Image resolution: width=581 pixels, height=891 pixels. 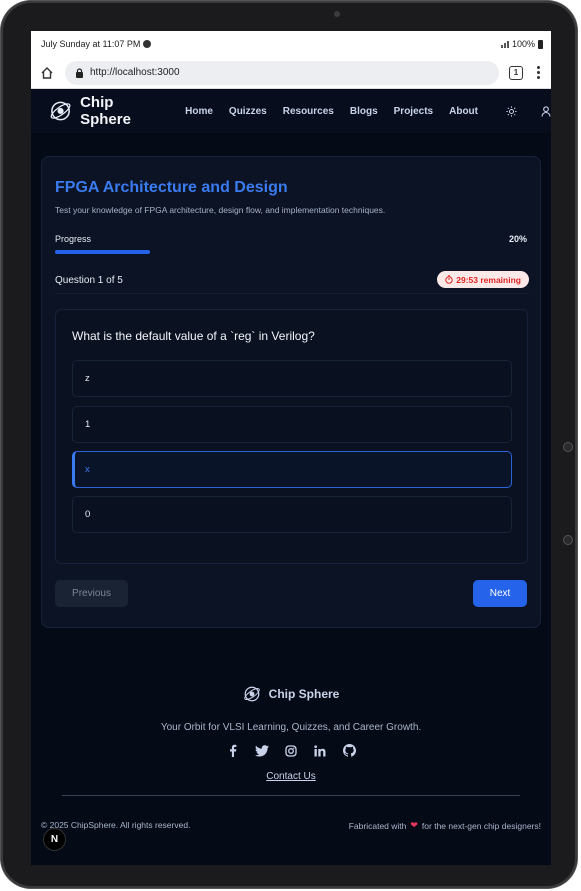 I want to click on battery-percent: 100%, so click(x=523, y=44).